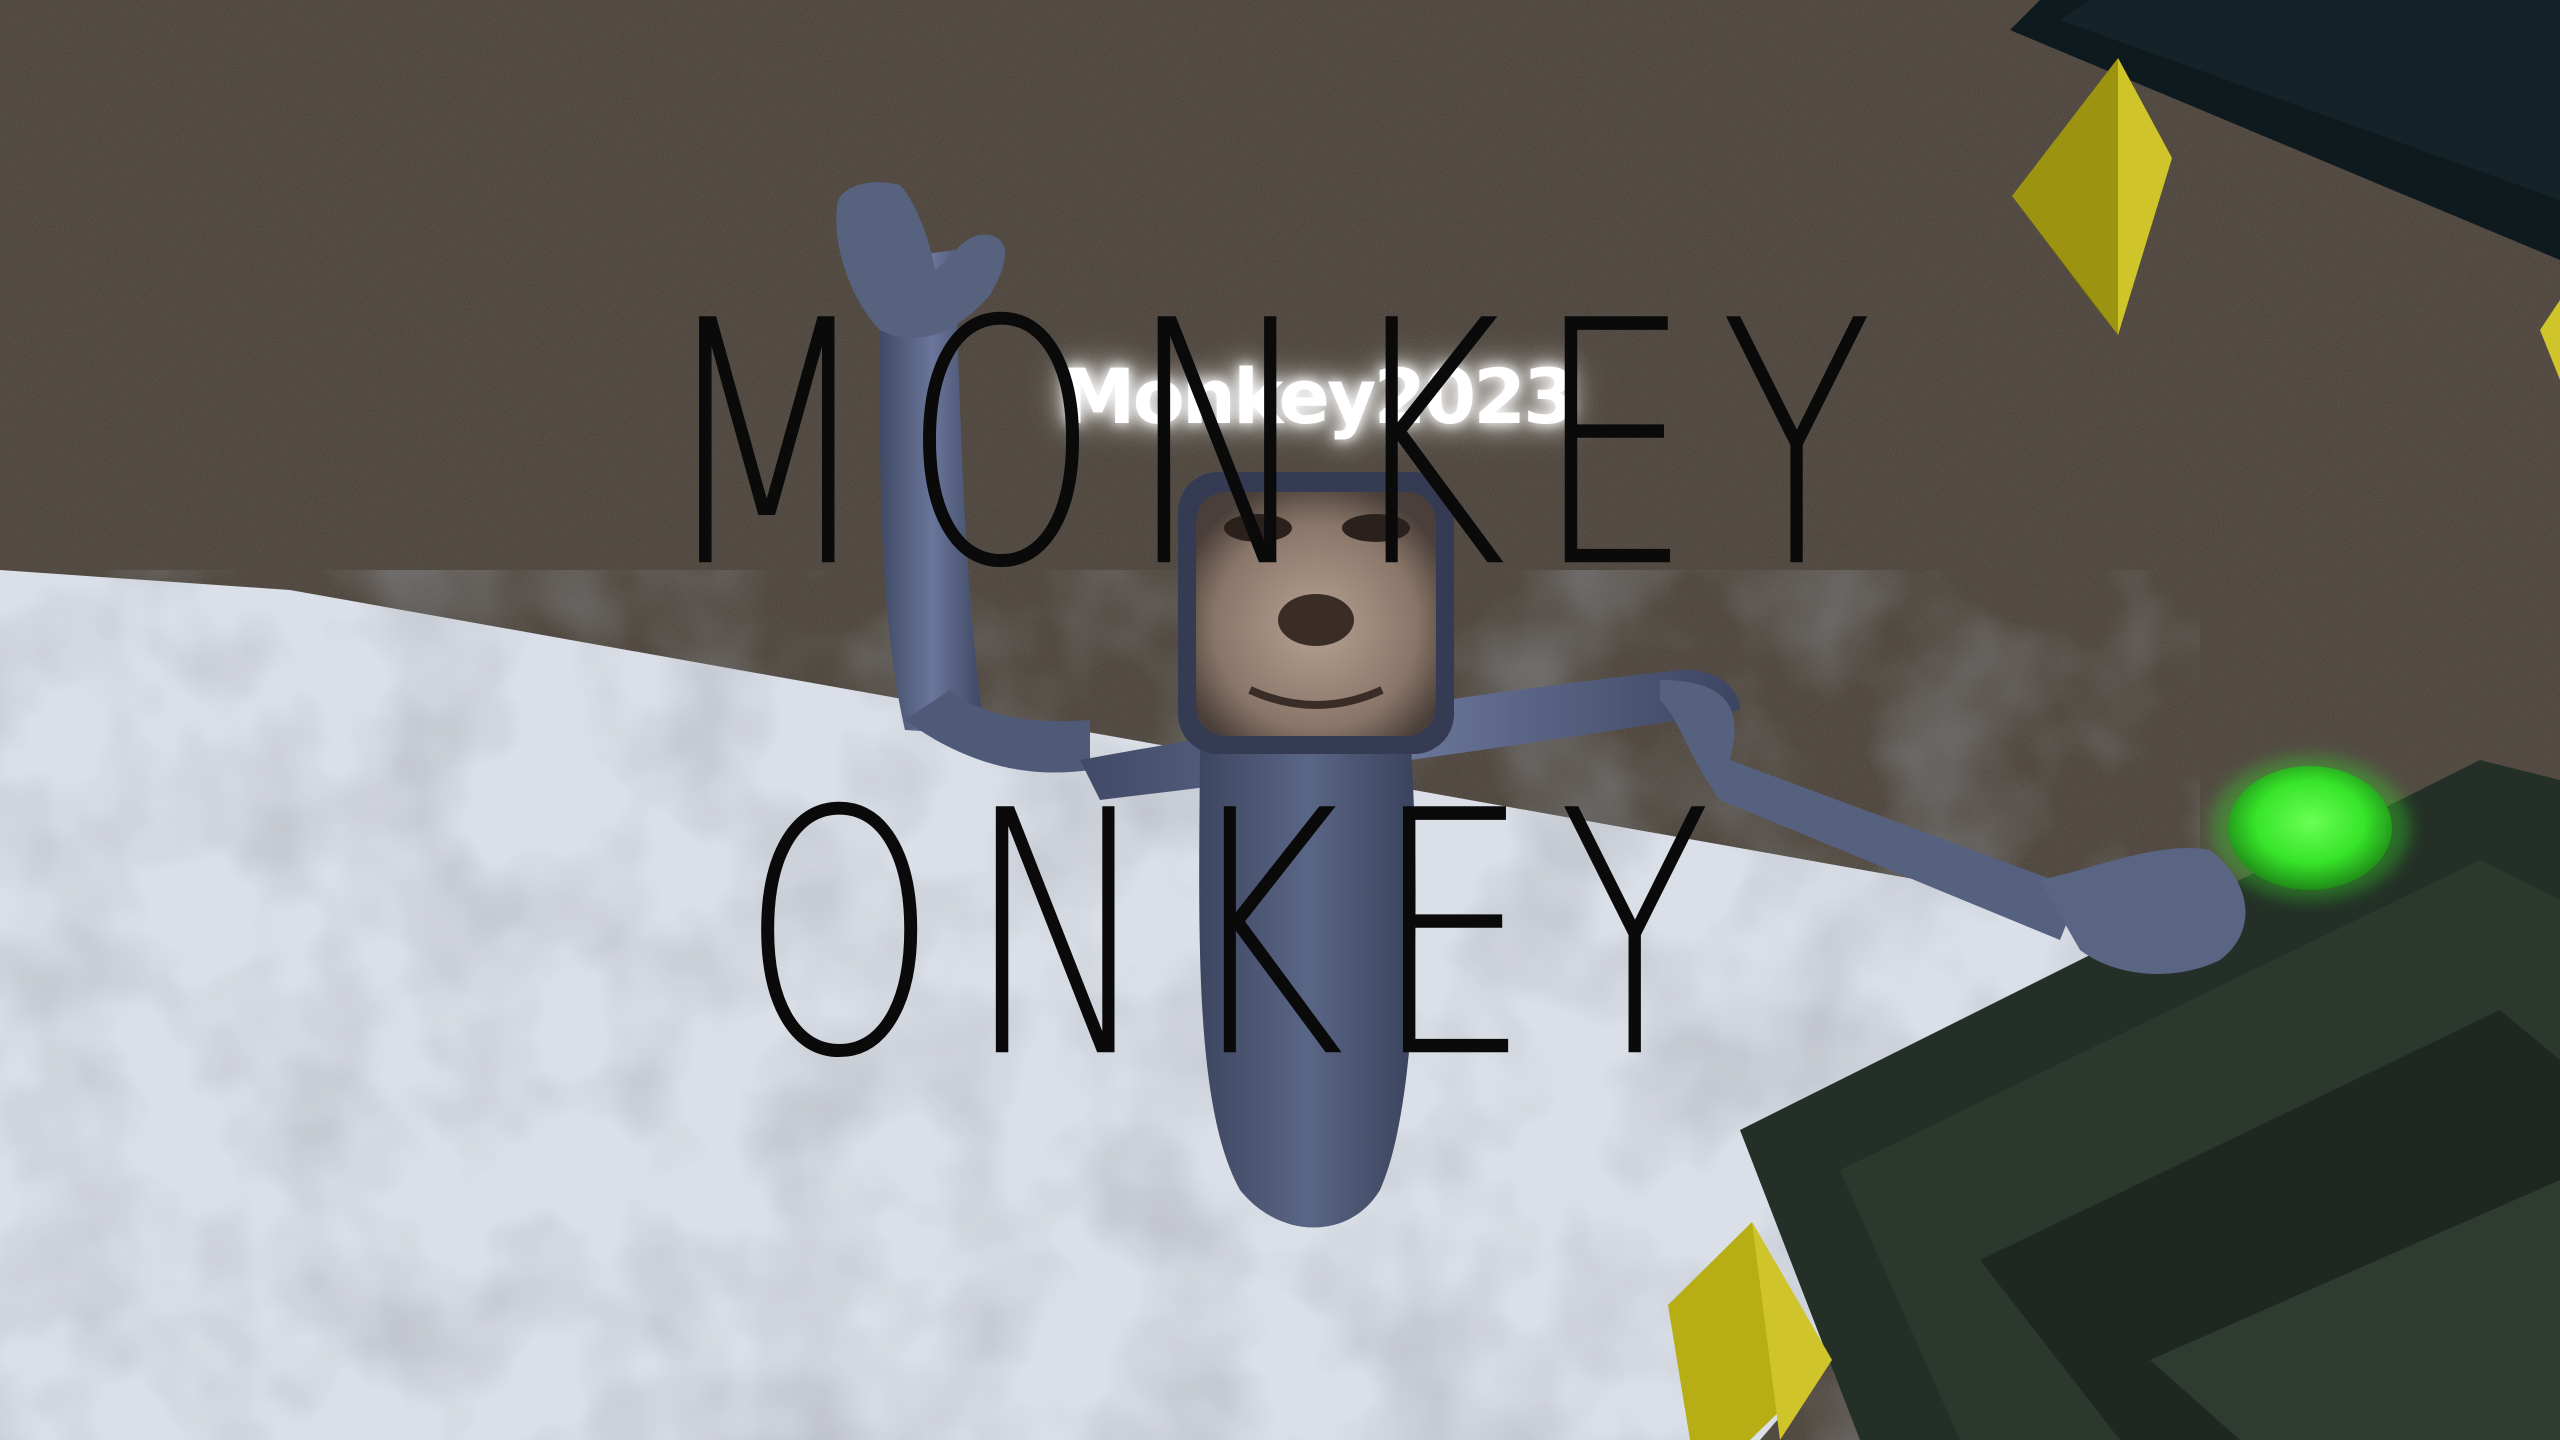 The height and width of the screenshot is (1440, 2560). I want to click on caption-line-1: MONKEY, so click(1280, 445).